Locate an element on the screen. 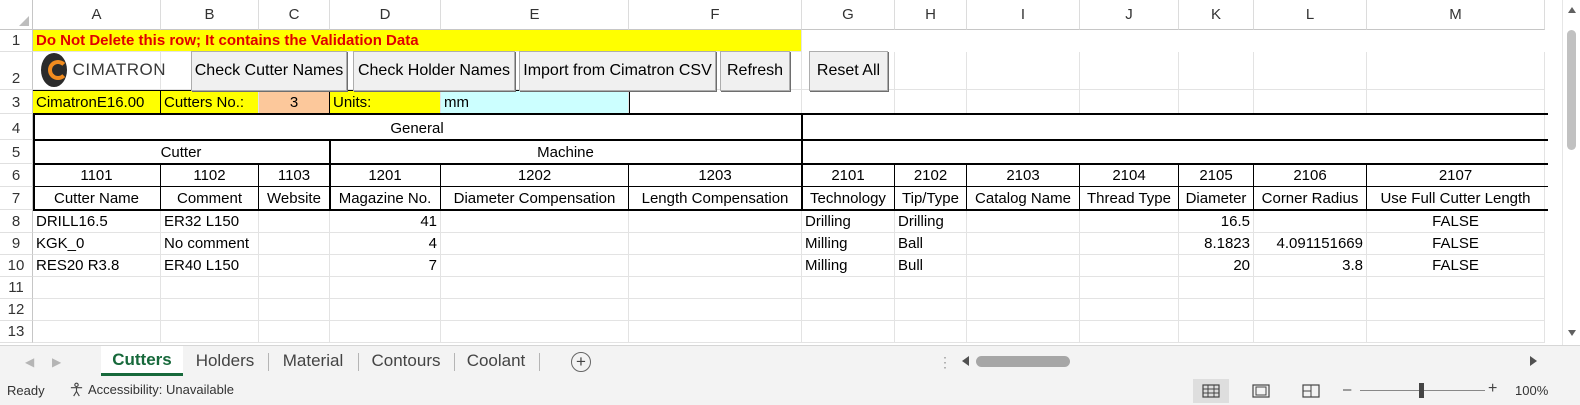 Image resolution: width=1580 pixels, height=405 pixels. data-cell-b10: ER40 L150 is located at coordinates (210, 266).